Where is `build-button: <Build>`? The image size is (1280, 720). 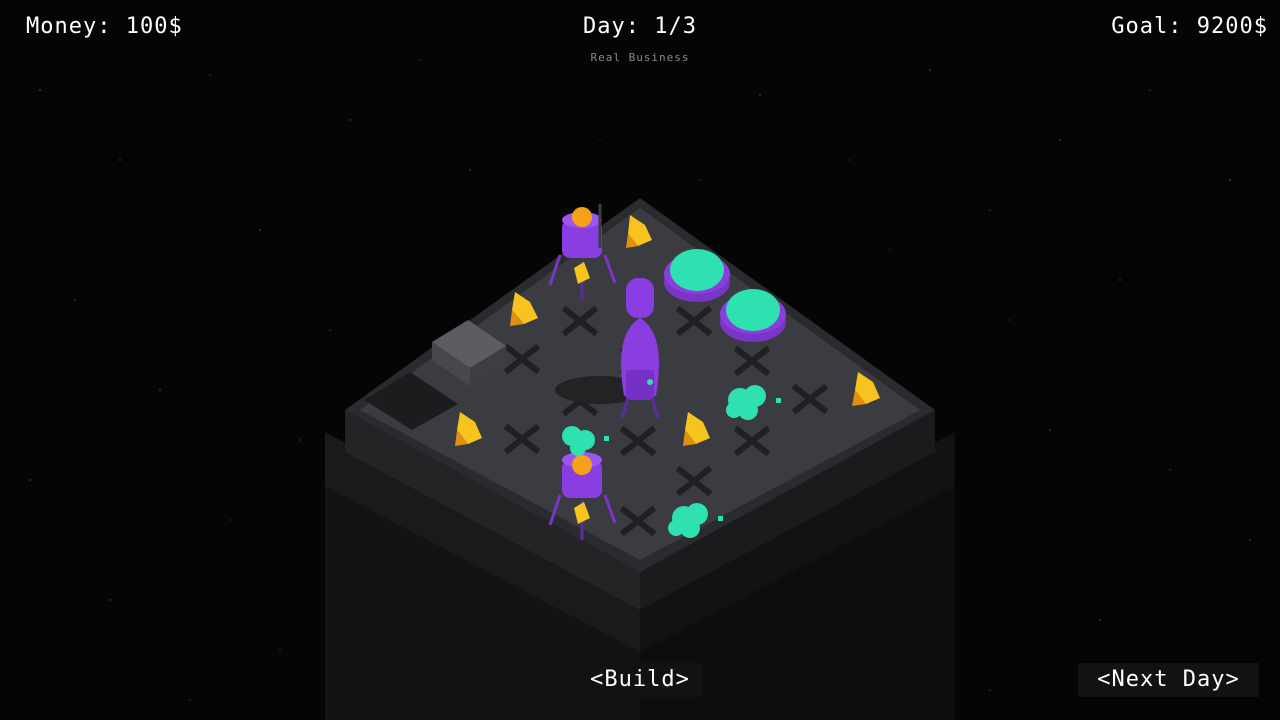 build-button: <Build> is located at coordinates (640, 680).